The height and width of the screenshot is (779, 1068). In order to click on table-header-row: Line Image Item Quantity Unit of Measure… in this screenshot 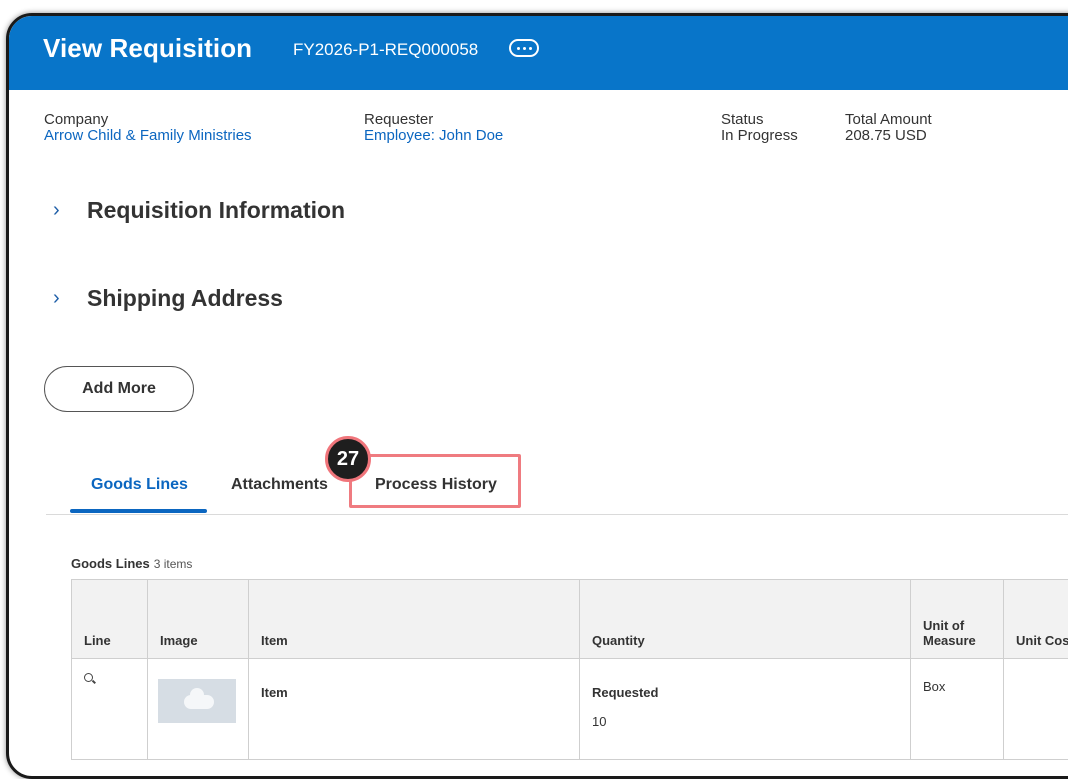, I will do `click(570, 619)`.